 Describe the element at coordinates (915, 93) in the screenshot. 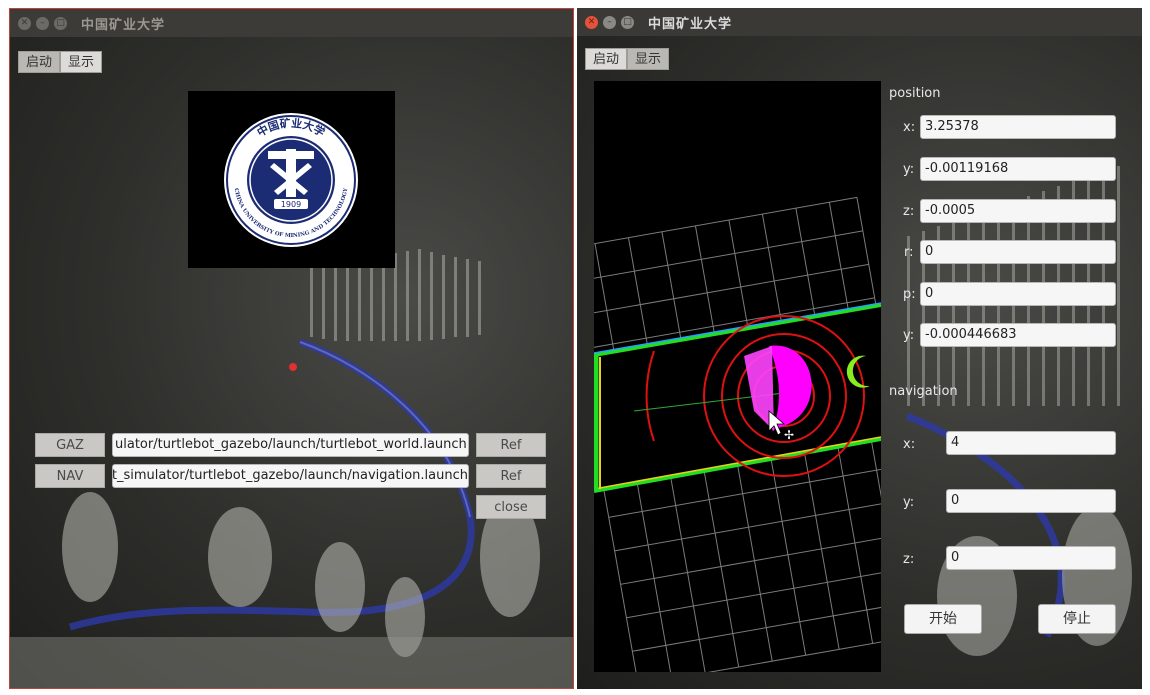

I see `position-heading: position` at that location.